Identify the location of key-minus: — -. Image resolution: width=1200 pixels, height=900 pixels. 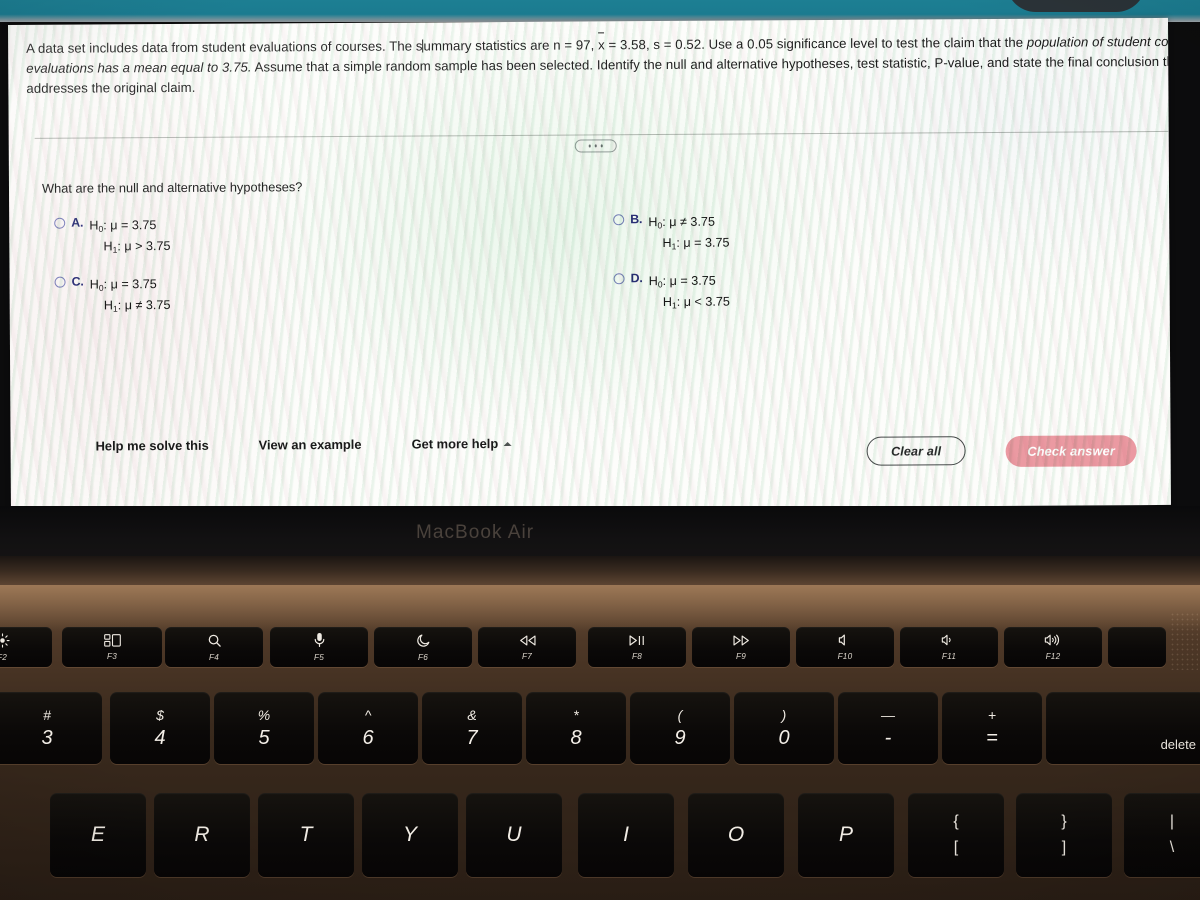
(888, 728).